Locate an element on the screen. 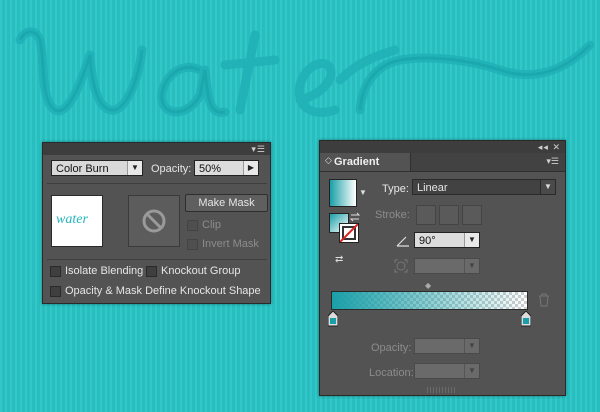  reverse-gradient-icon: ⇄ is located at coordinates (342, 261).